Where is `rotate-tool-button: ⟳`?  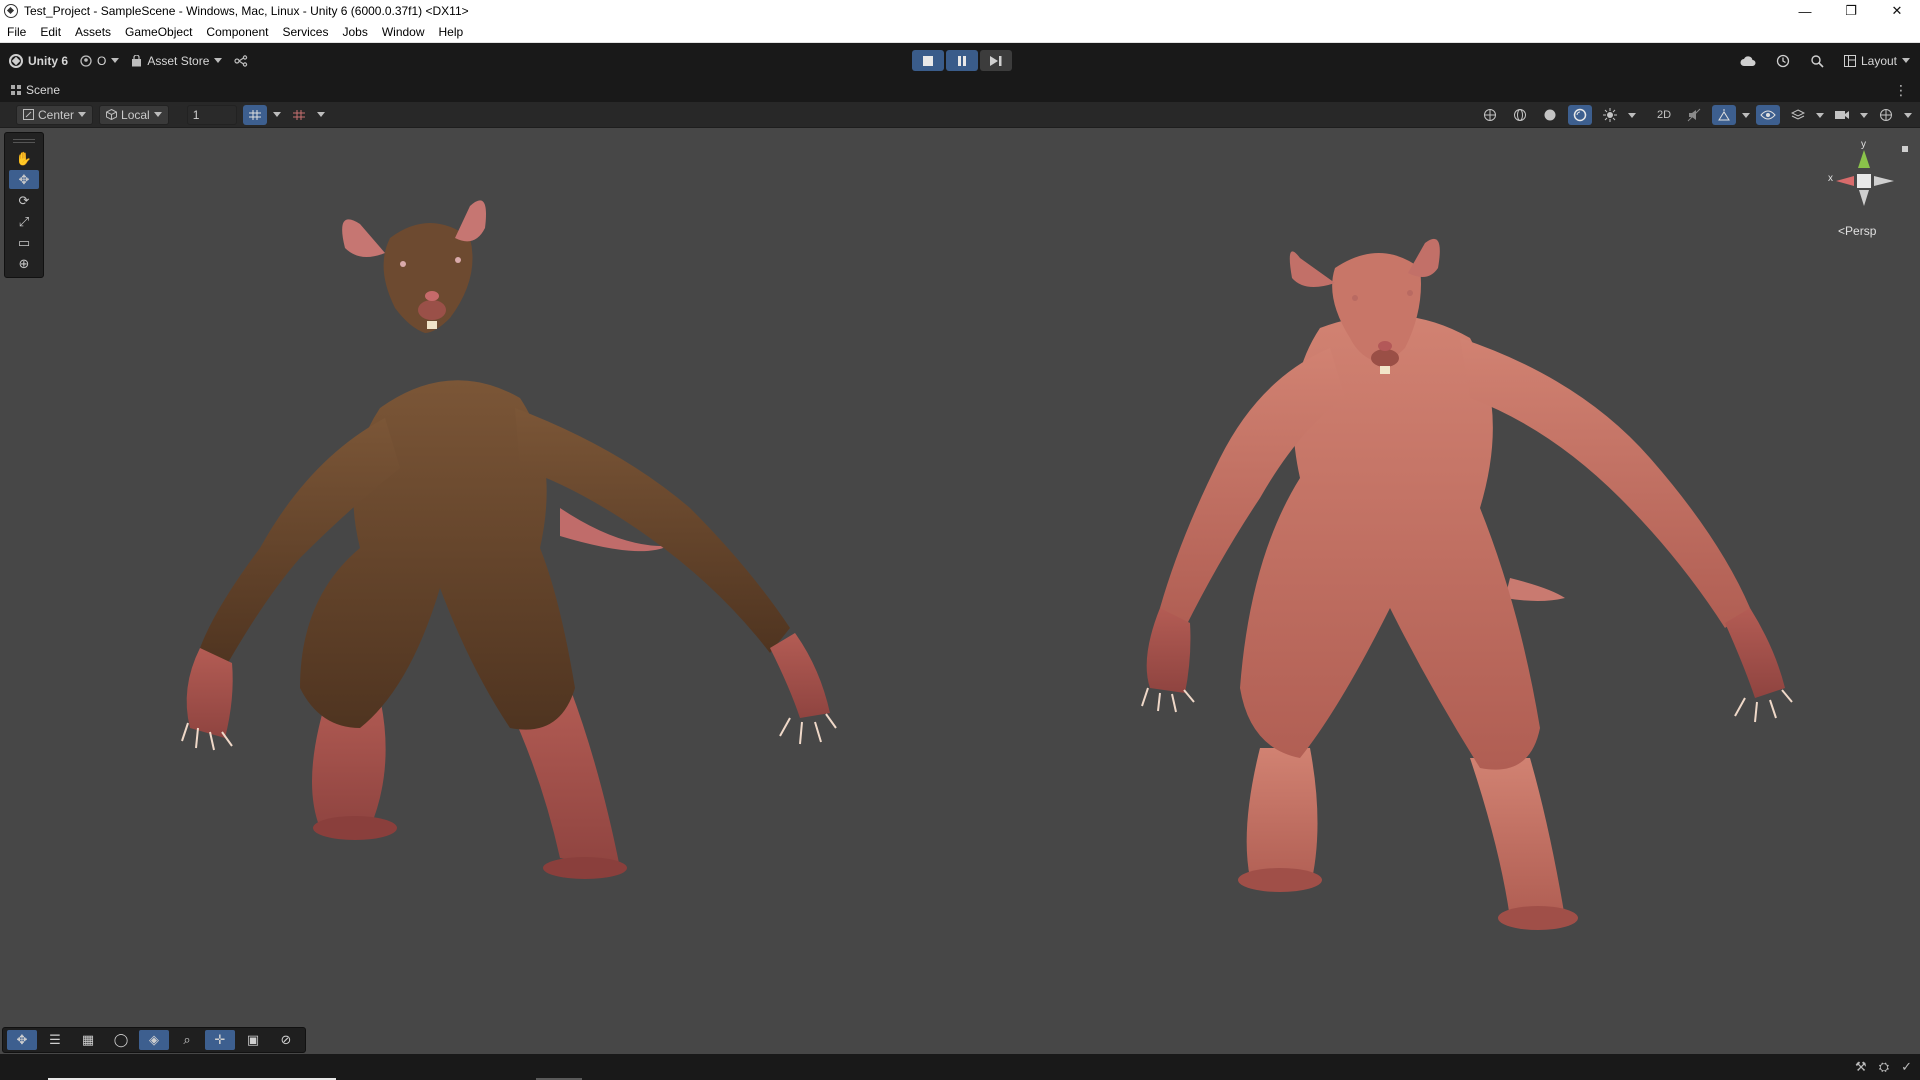
rotate-tool-button: ⟳ is located at coordinates (24, 200).